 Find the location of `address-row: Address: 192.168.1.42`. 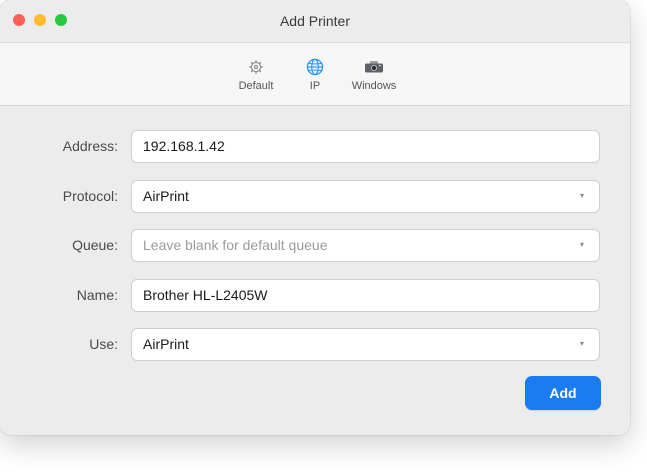

address-row: Address: 192.168.1.42 is located at coordinates (315, 146).